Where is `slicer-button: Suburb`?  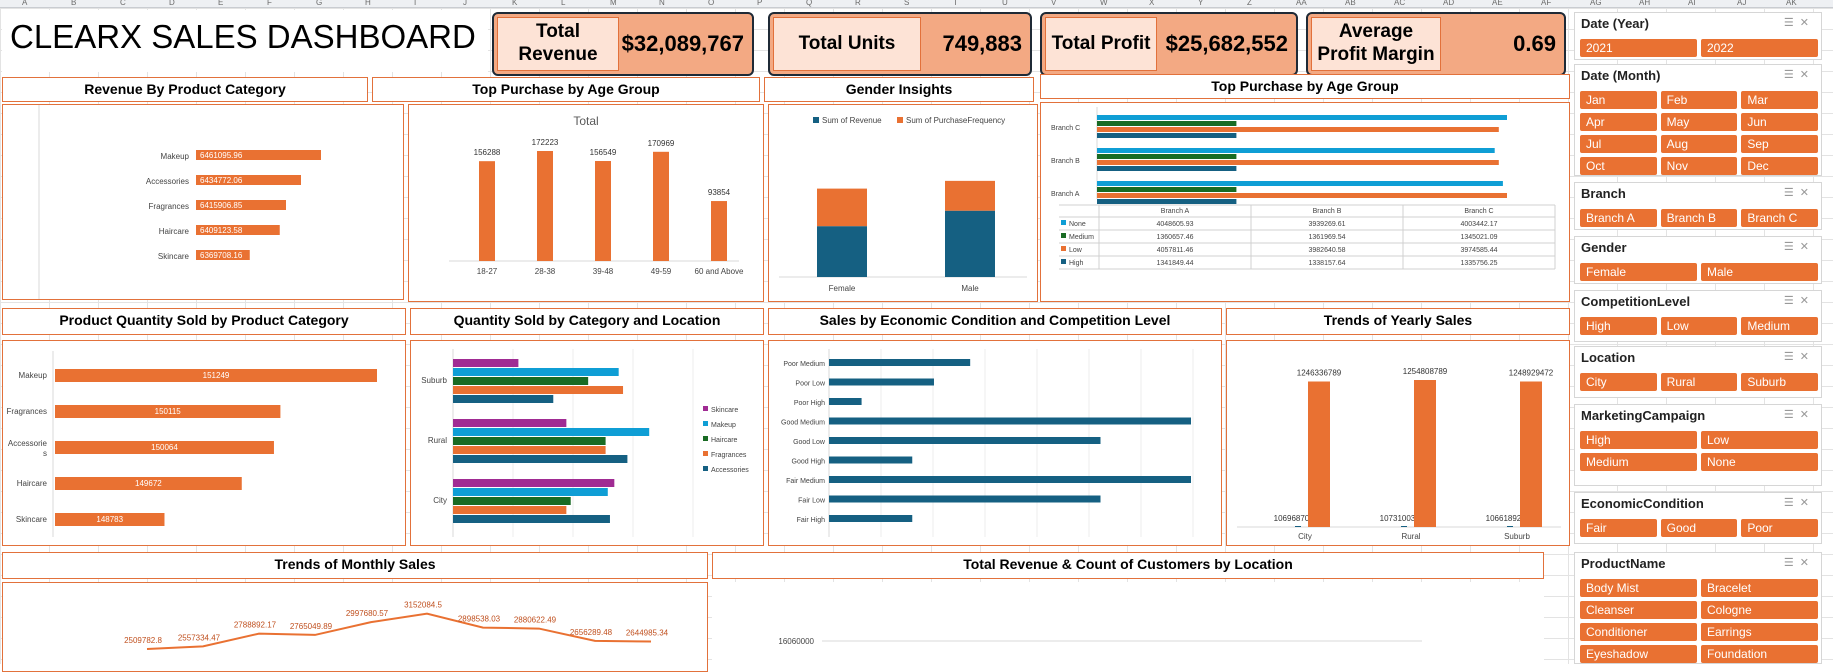
slicer-button: Suburb is located at coordinates (1779, 382).